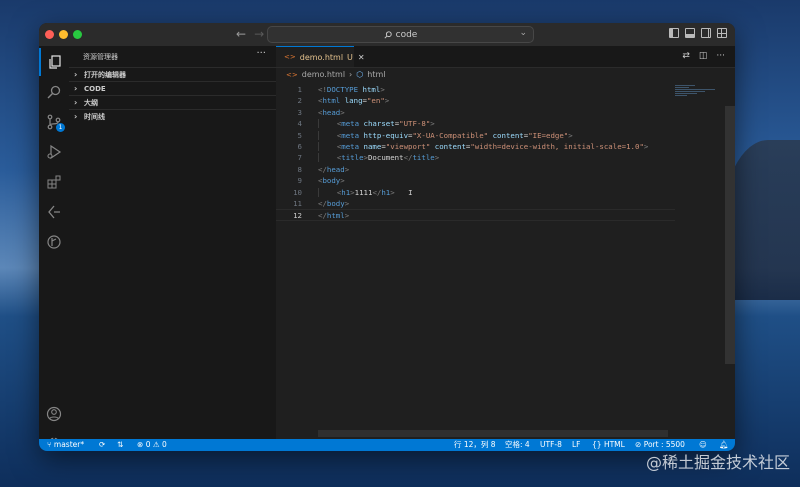 This screenshot has height=487, width=800. I want to click on tab-label: demo.html, so click(321, 57).